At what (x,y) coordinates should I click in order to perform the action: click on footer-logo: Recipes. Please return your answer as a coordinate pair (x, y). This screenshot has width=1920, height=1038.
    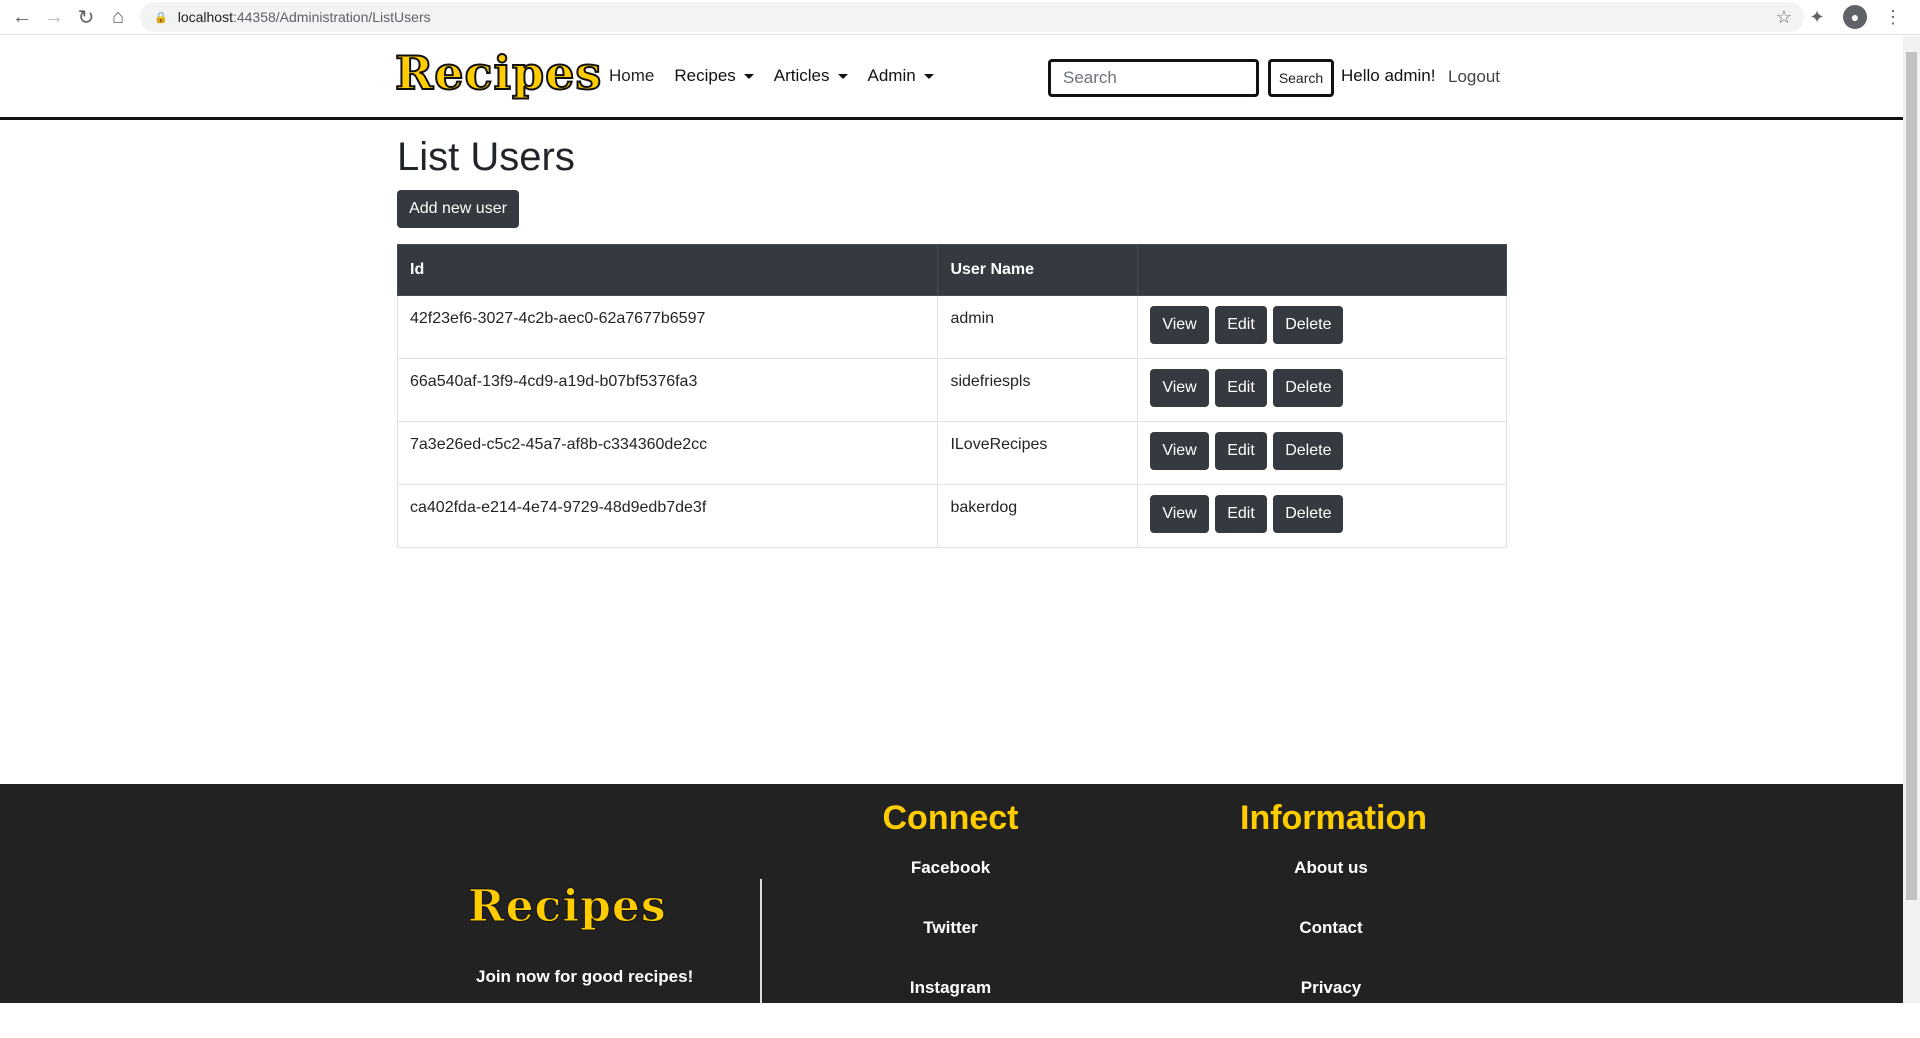
    Looking at the image, I should click on (567, 907).